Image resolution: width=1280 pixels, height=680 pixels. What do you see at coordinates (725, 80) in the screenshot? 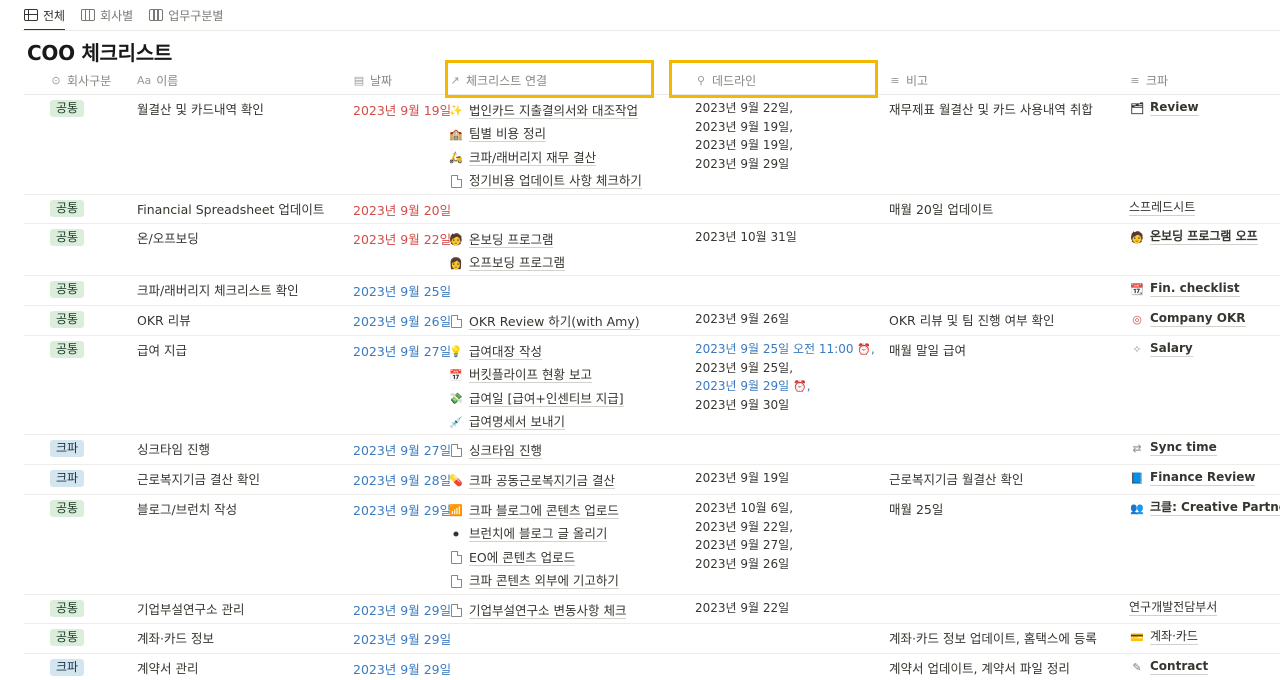
I see `column-header-deadline: ⚲ 데드라인` at bounding box center [725, 80].